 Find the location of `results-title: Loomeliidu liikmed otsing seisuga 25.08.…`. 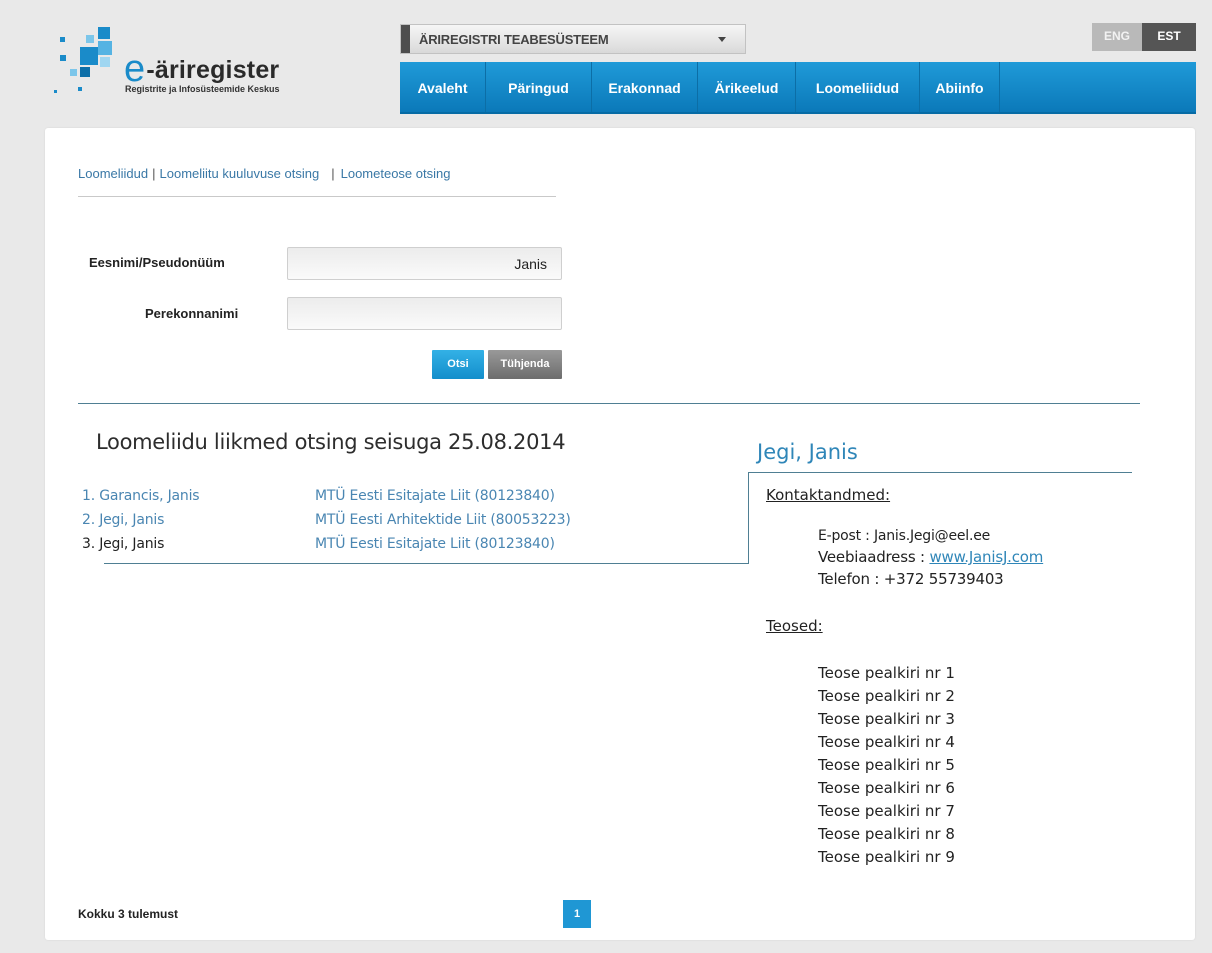

results-title: Loomeliidu liikmed otsing seisuga 25.08.… is located at coordinates (331, 442).